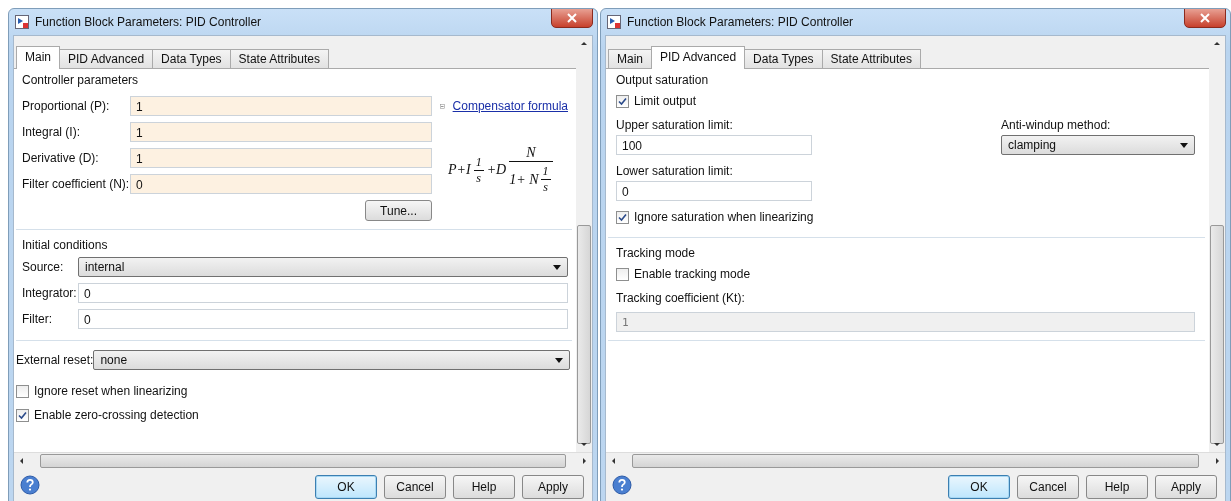 The height and width of the screenshot is (501, 1231). I want to click on field-label: Filter:, so click(37, 319).